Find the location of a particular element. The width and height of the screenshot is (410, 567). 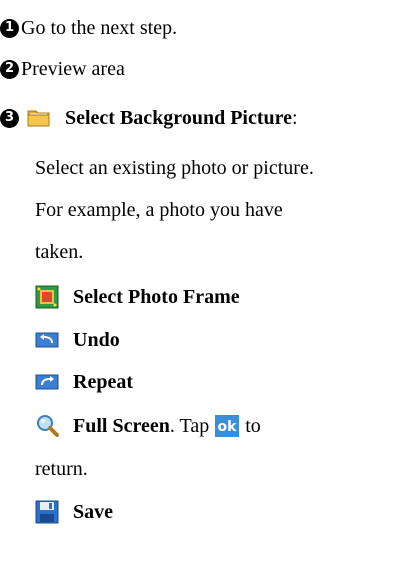

step-1-text: Go to the next step. is located at coordinates (99, 28).